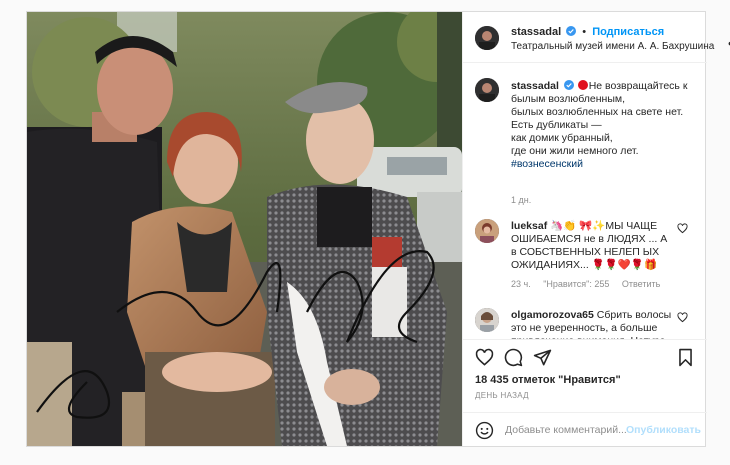 This screenshot has width=730, height=465. What do you see at coordinates (641, 284) in the screenshot?
I see `comment-reply-button: Ответить` at bounding box center [641, 284].